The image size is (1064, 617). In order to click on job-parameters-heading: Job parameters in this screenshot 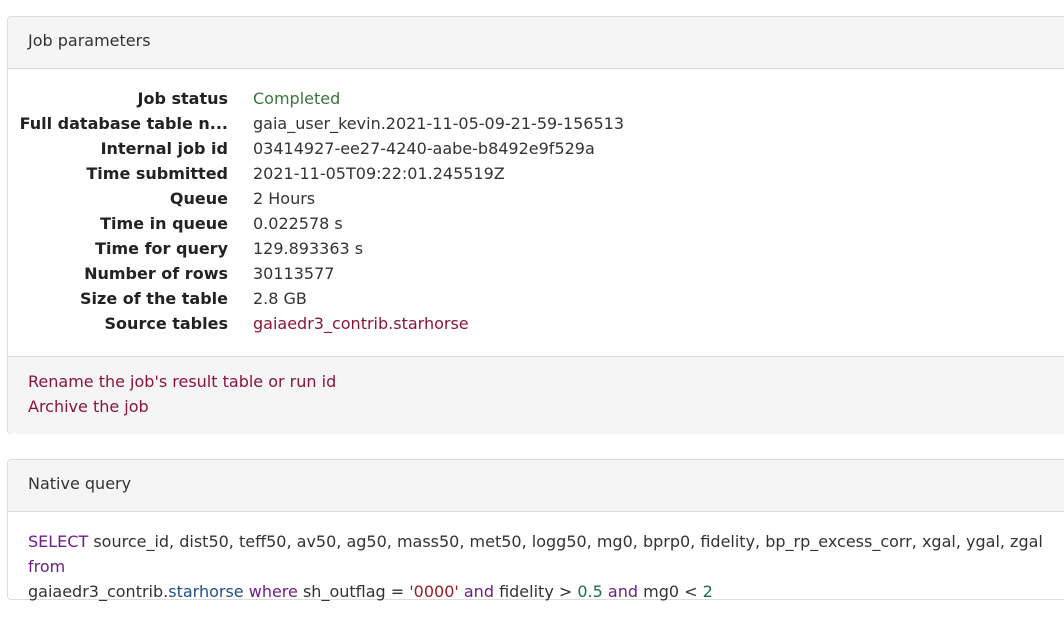, I will do `click(536, 43)`.